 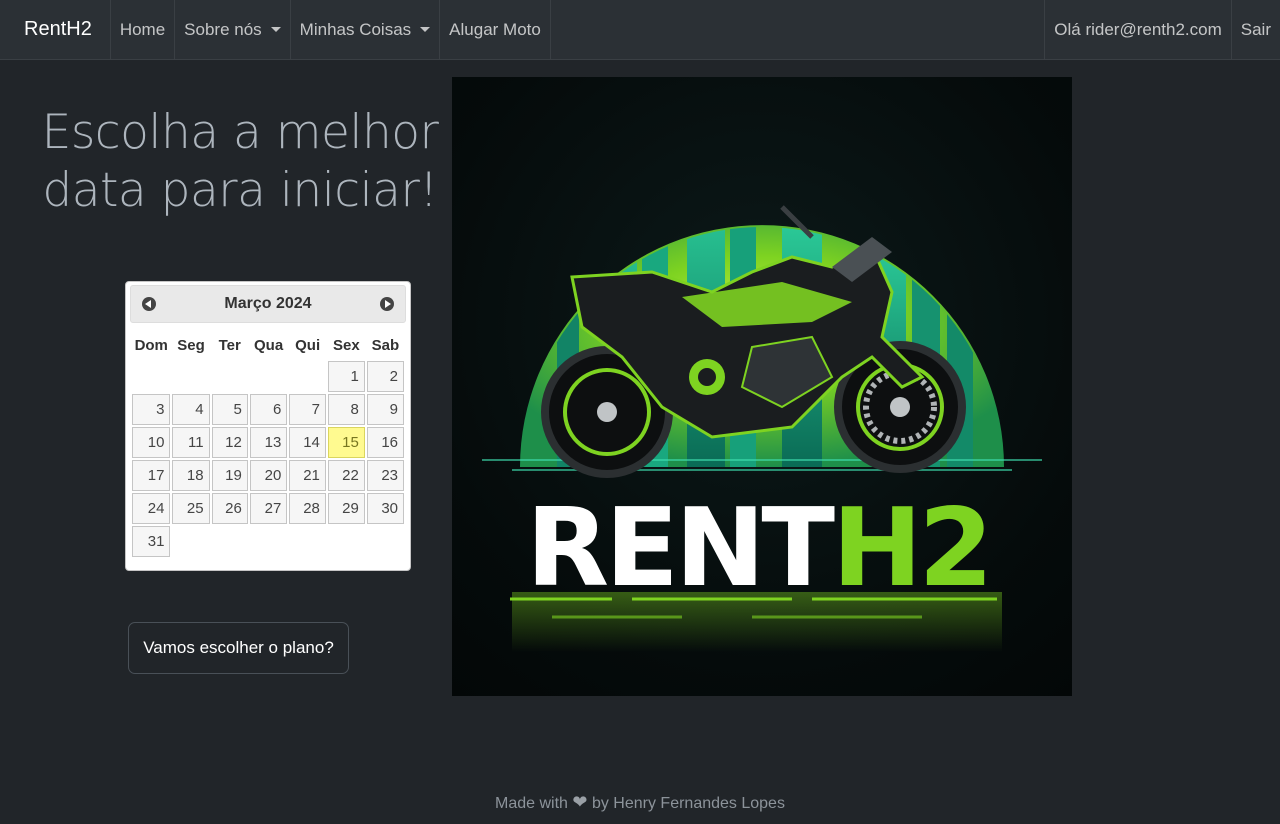 I want to click on calendar-day: 2, so click(x=385, y=376).